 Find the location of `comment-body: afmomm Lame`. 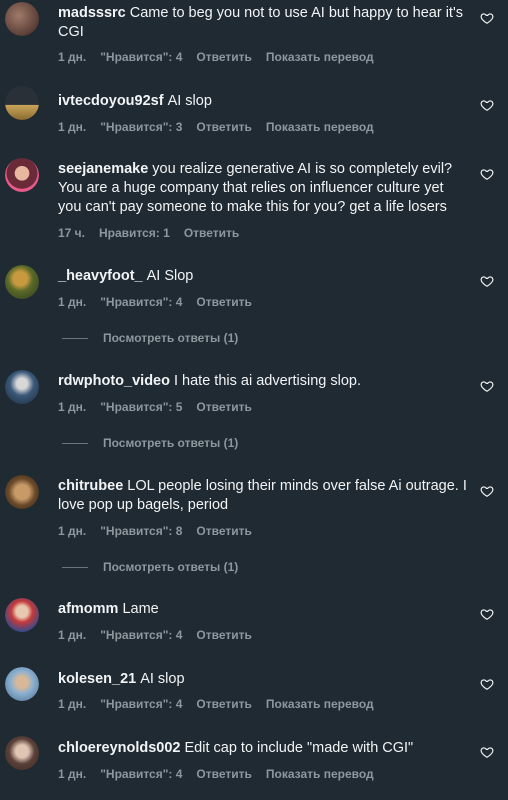

comment-body: afmomm Lame is located at coordinates (263, 609).